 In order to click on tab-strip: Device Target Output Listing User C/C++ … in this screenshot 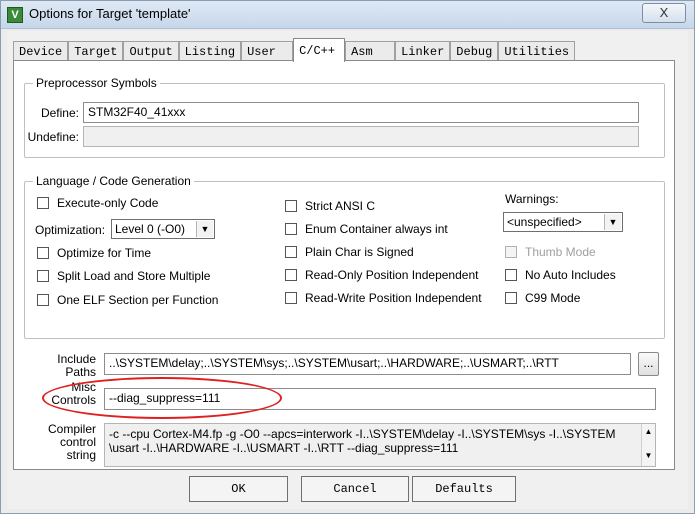, I will do `click(294, 50)`.